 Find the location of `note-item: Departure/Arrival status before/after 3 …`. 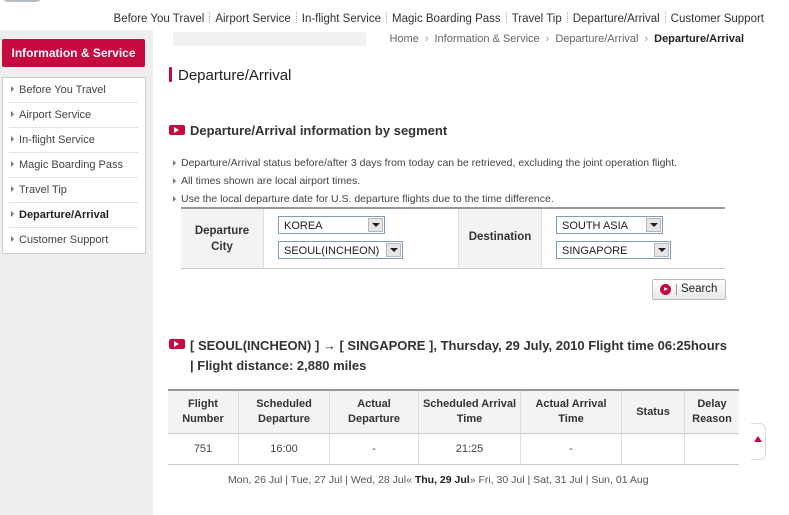

note-item: Departure/Arrival status before/after 3 … is located at coordinates (424, 165).